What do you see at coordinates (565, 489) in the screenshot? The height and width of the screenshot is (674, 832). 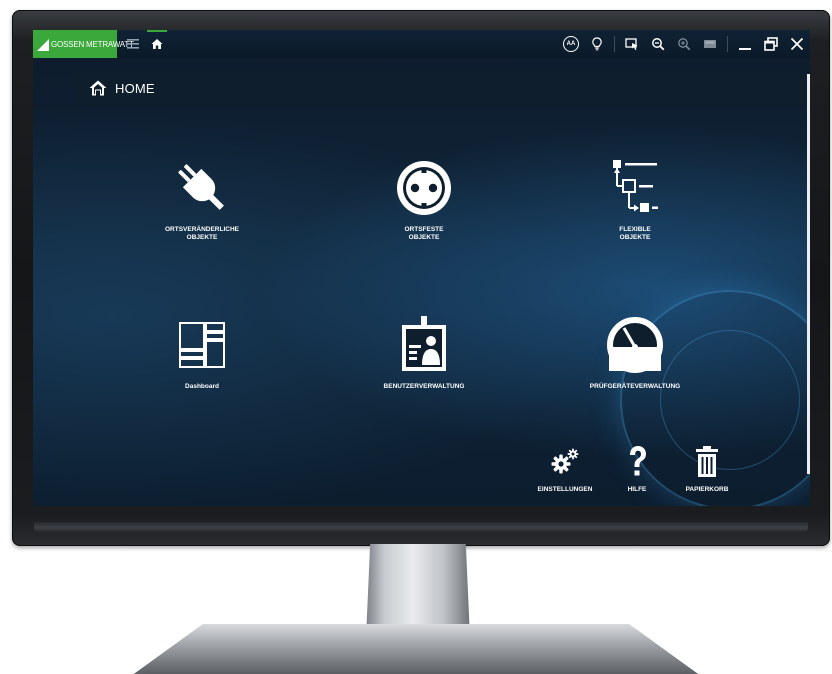 I see `settings-label: EINSTELLUNGEN` at bounding box center [565, 489].